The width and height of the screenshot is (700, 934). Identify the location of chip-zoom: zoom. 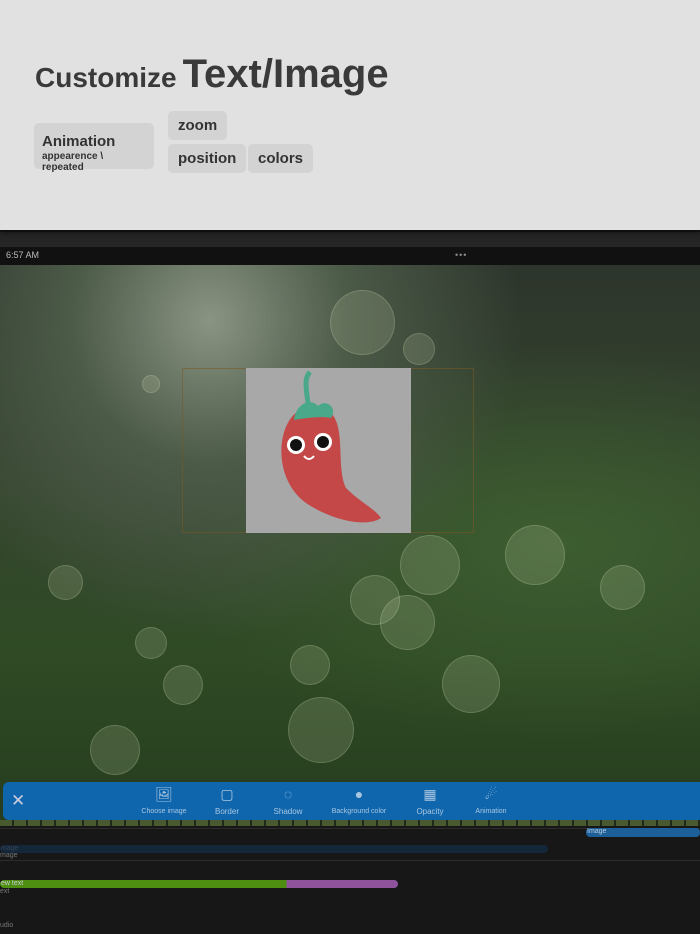
(198, 125).